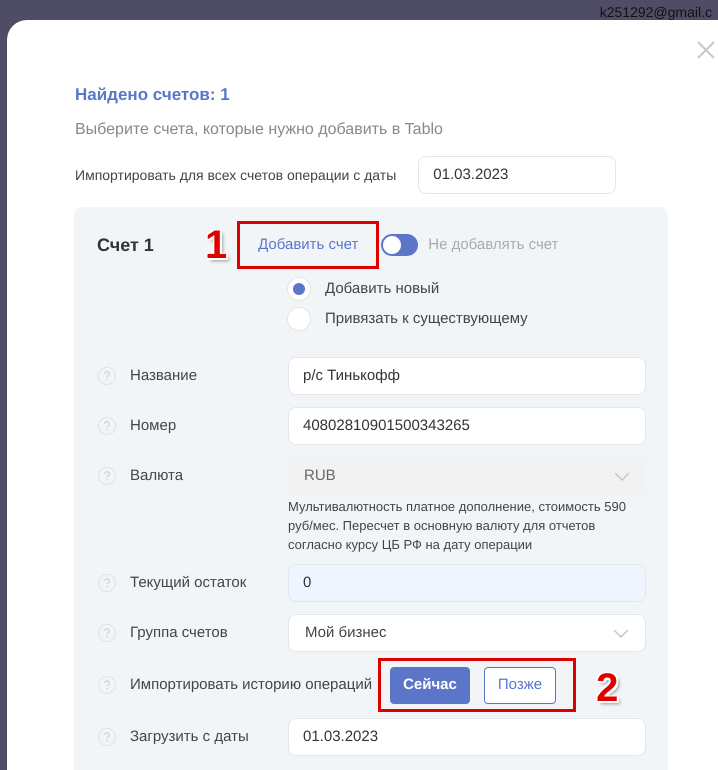 The height and width of the screenshot is (770, 718). I want to click on import-option-button: Позже, so click(520, 685).